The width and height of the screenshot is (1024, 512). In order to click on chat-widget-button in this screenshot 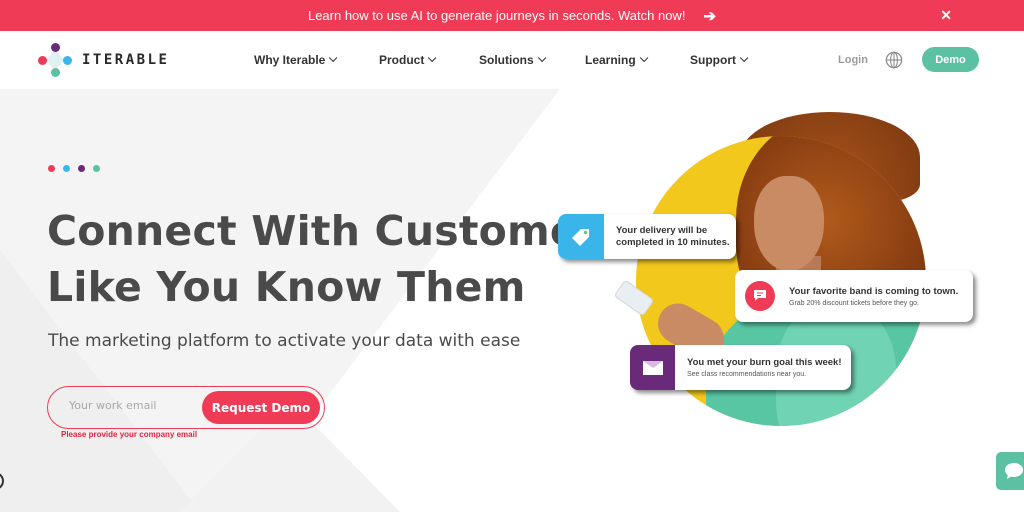, I will do `click(1010, 471)`.